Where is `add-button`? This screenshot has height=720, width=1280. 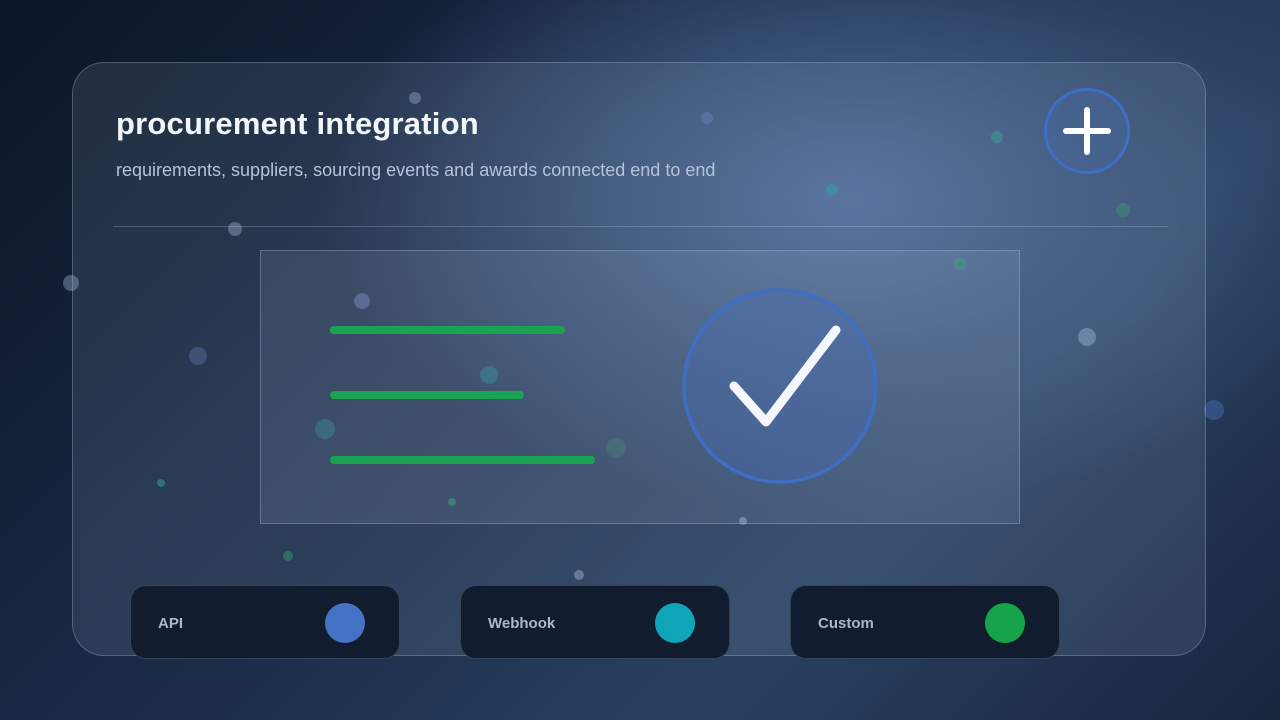 add-button is located at coordinates (1087, 131).